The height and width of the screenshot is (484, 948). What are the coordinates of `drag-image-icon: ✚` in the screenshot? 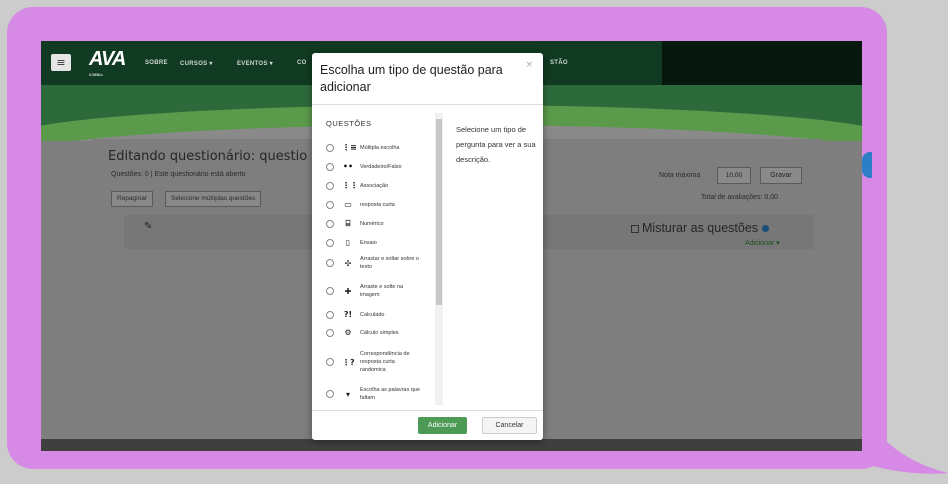 It's located at (348, 291).